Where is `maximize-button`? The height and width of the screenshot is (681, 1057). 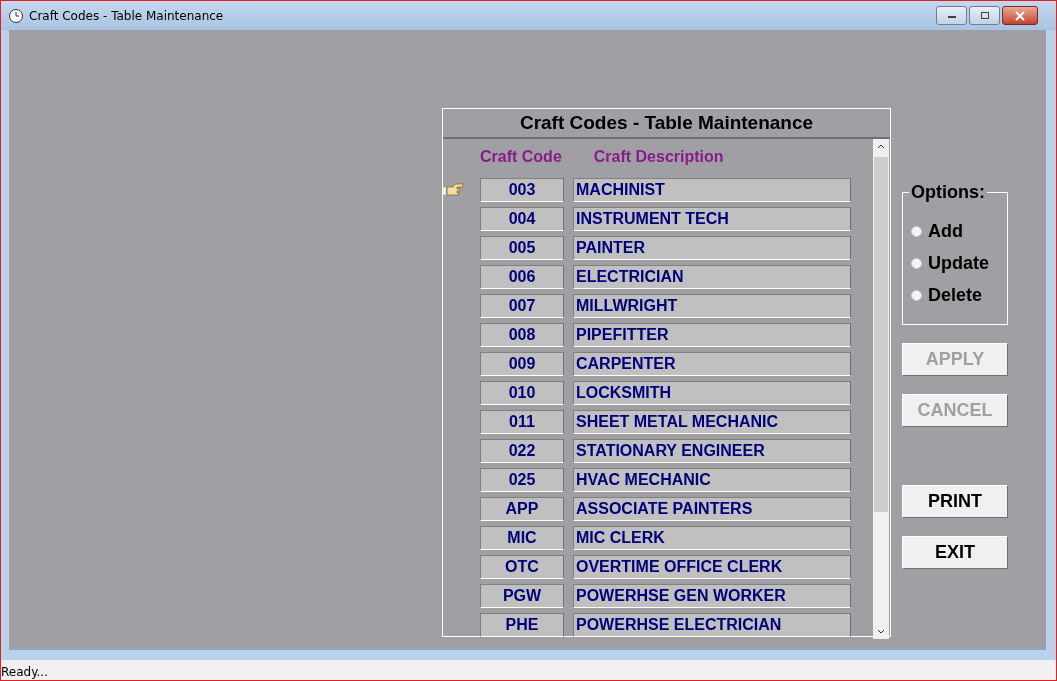
maximize-button is located at coordinates (984, 15).